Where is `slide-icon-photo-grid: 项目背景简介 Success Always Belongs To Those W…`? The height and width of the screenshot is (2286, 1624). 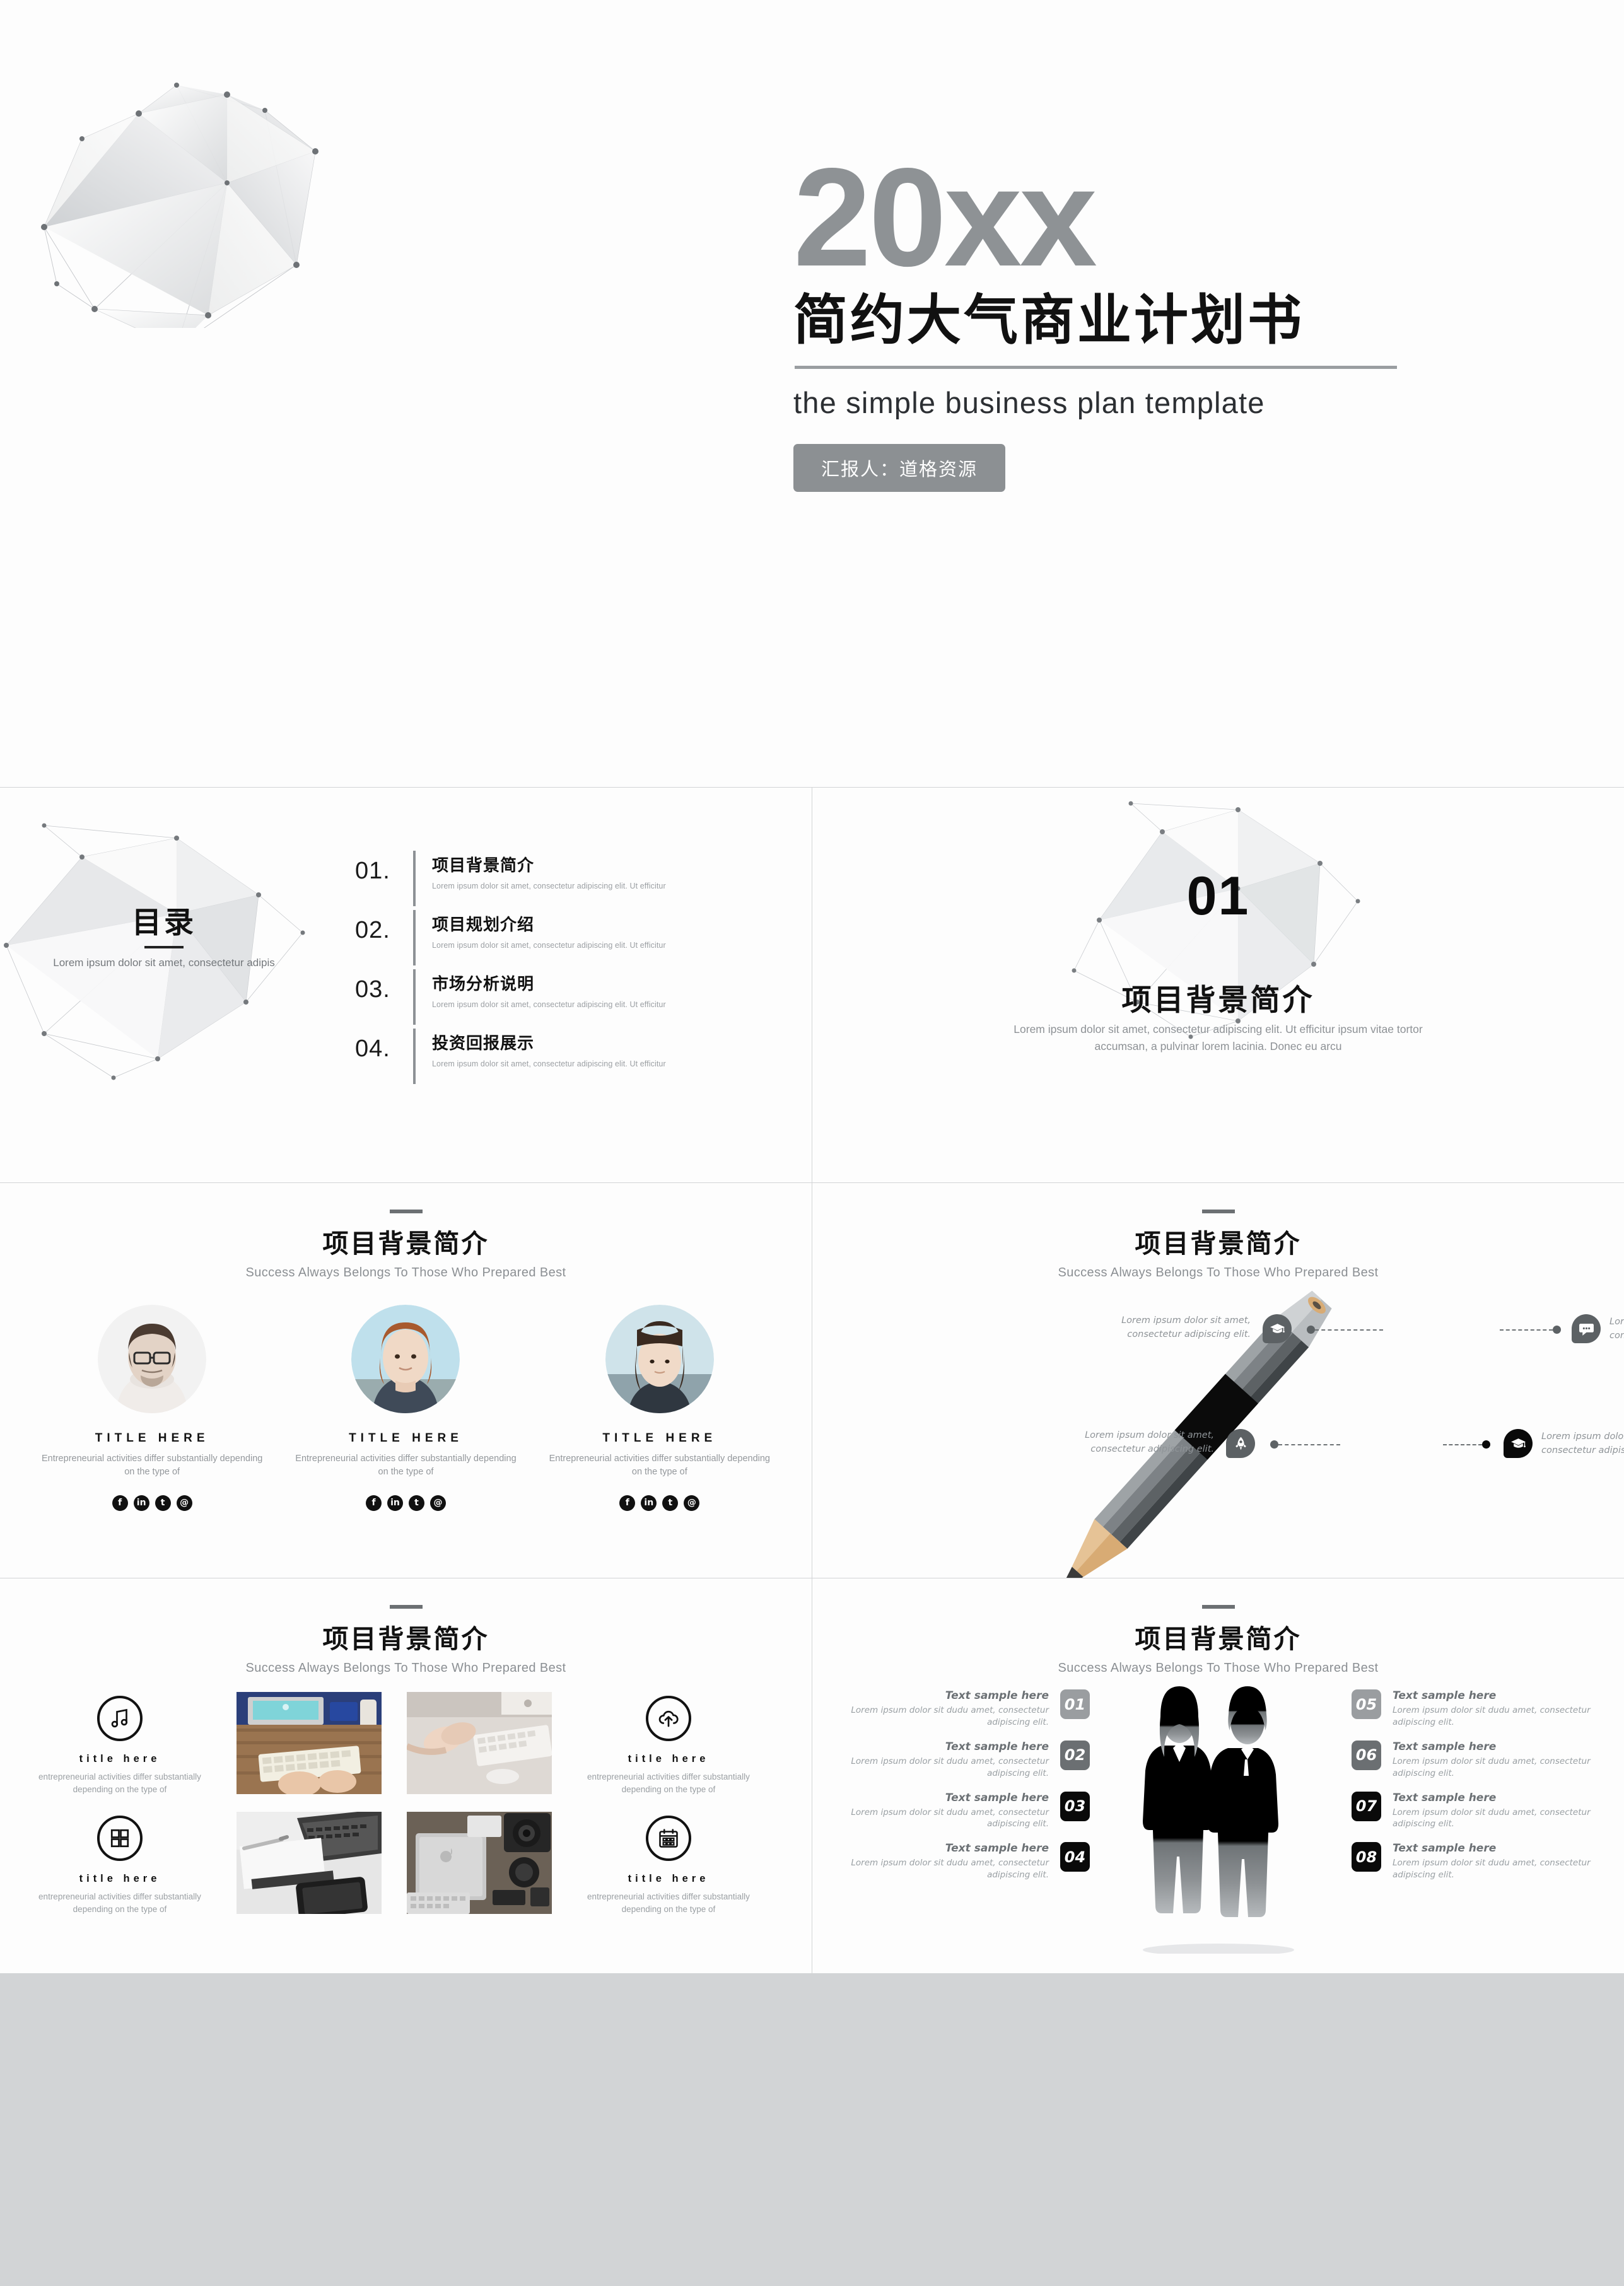 slide-icon-photo-grid: 项目背景简介 Success Always Belongs To Those W… is located at coordinates (406, 1775).